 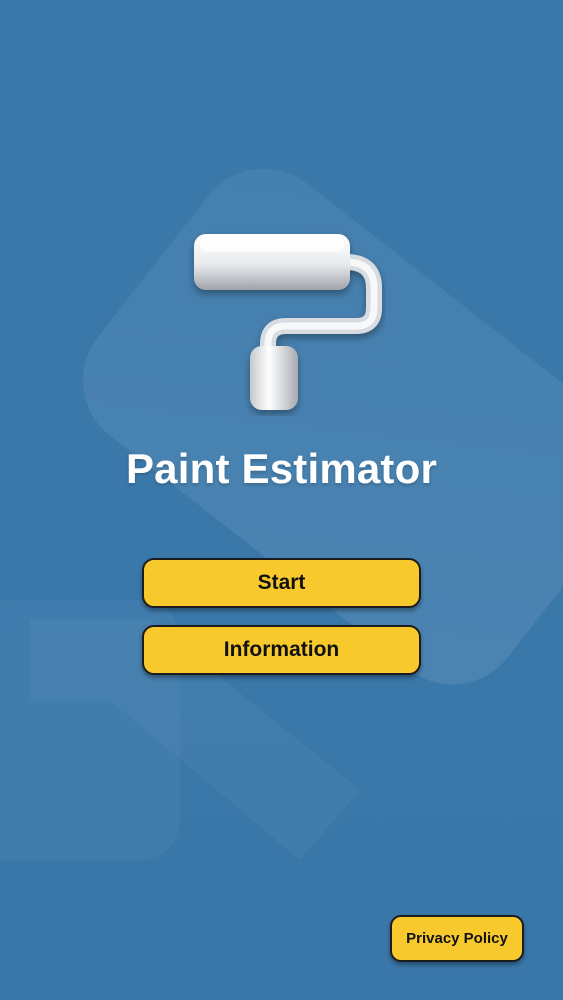 What do you see at coordinates (457, 938) in the screenshot?
I see `privacy-policy-button: Privacy Policy` at bounding box center [457, 938].